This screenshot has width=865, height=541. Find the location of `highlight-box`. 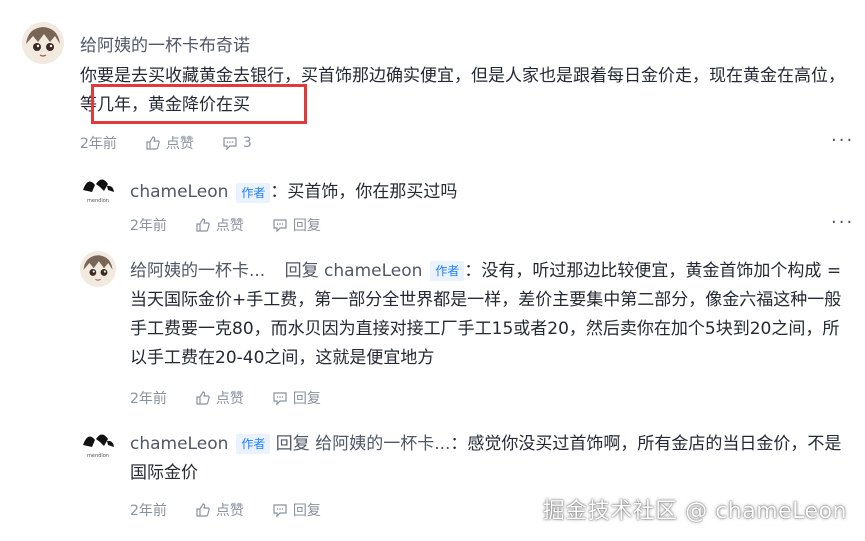

highlight-box is located at coordinates (199, 104).